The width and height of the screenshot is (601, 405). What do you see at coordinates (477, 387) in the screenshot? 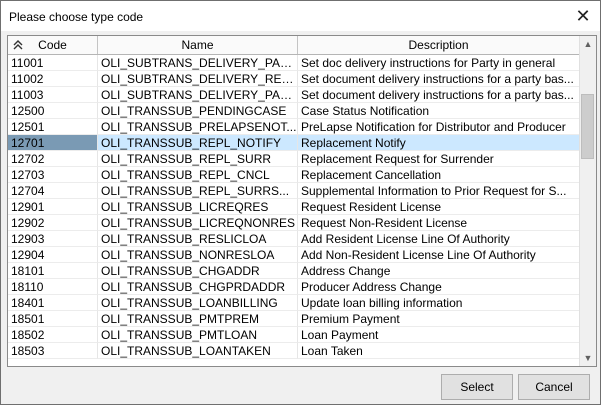
I see `select-button: Select` at bounding box center [477, 387].